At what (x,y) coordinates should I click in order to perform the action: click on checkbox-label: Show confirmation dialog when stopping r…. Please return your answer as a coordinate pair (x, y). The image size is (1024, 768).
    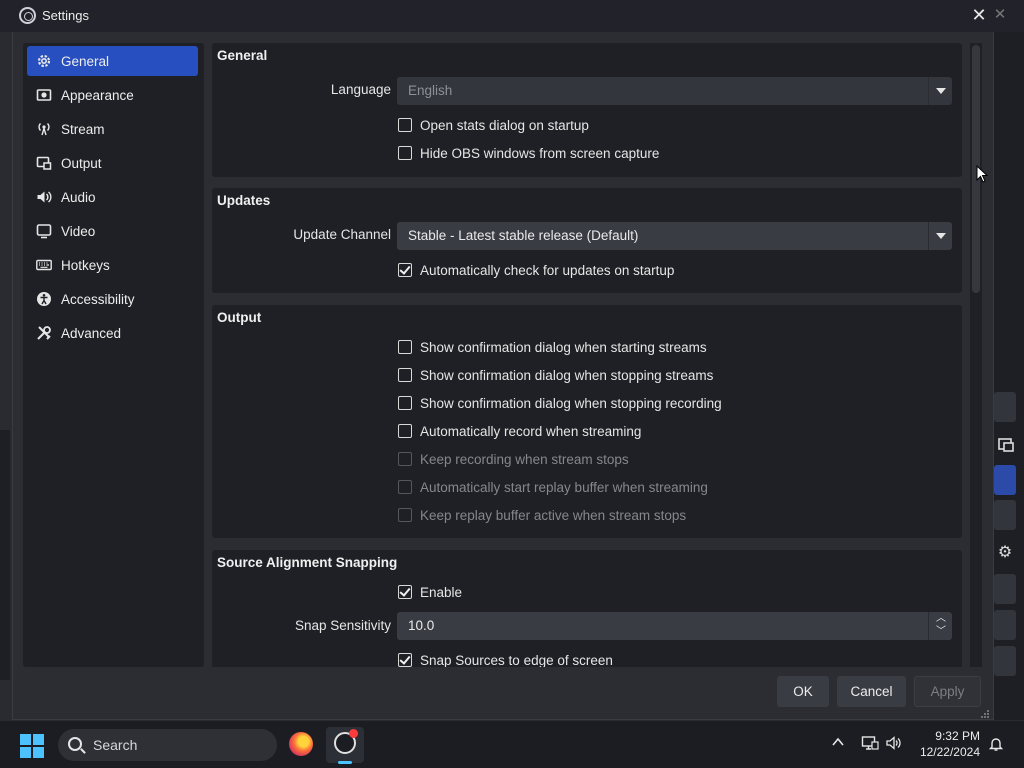
    Looking at the image, I should click on (571, 403).